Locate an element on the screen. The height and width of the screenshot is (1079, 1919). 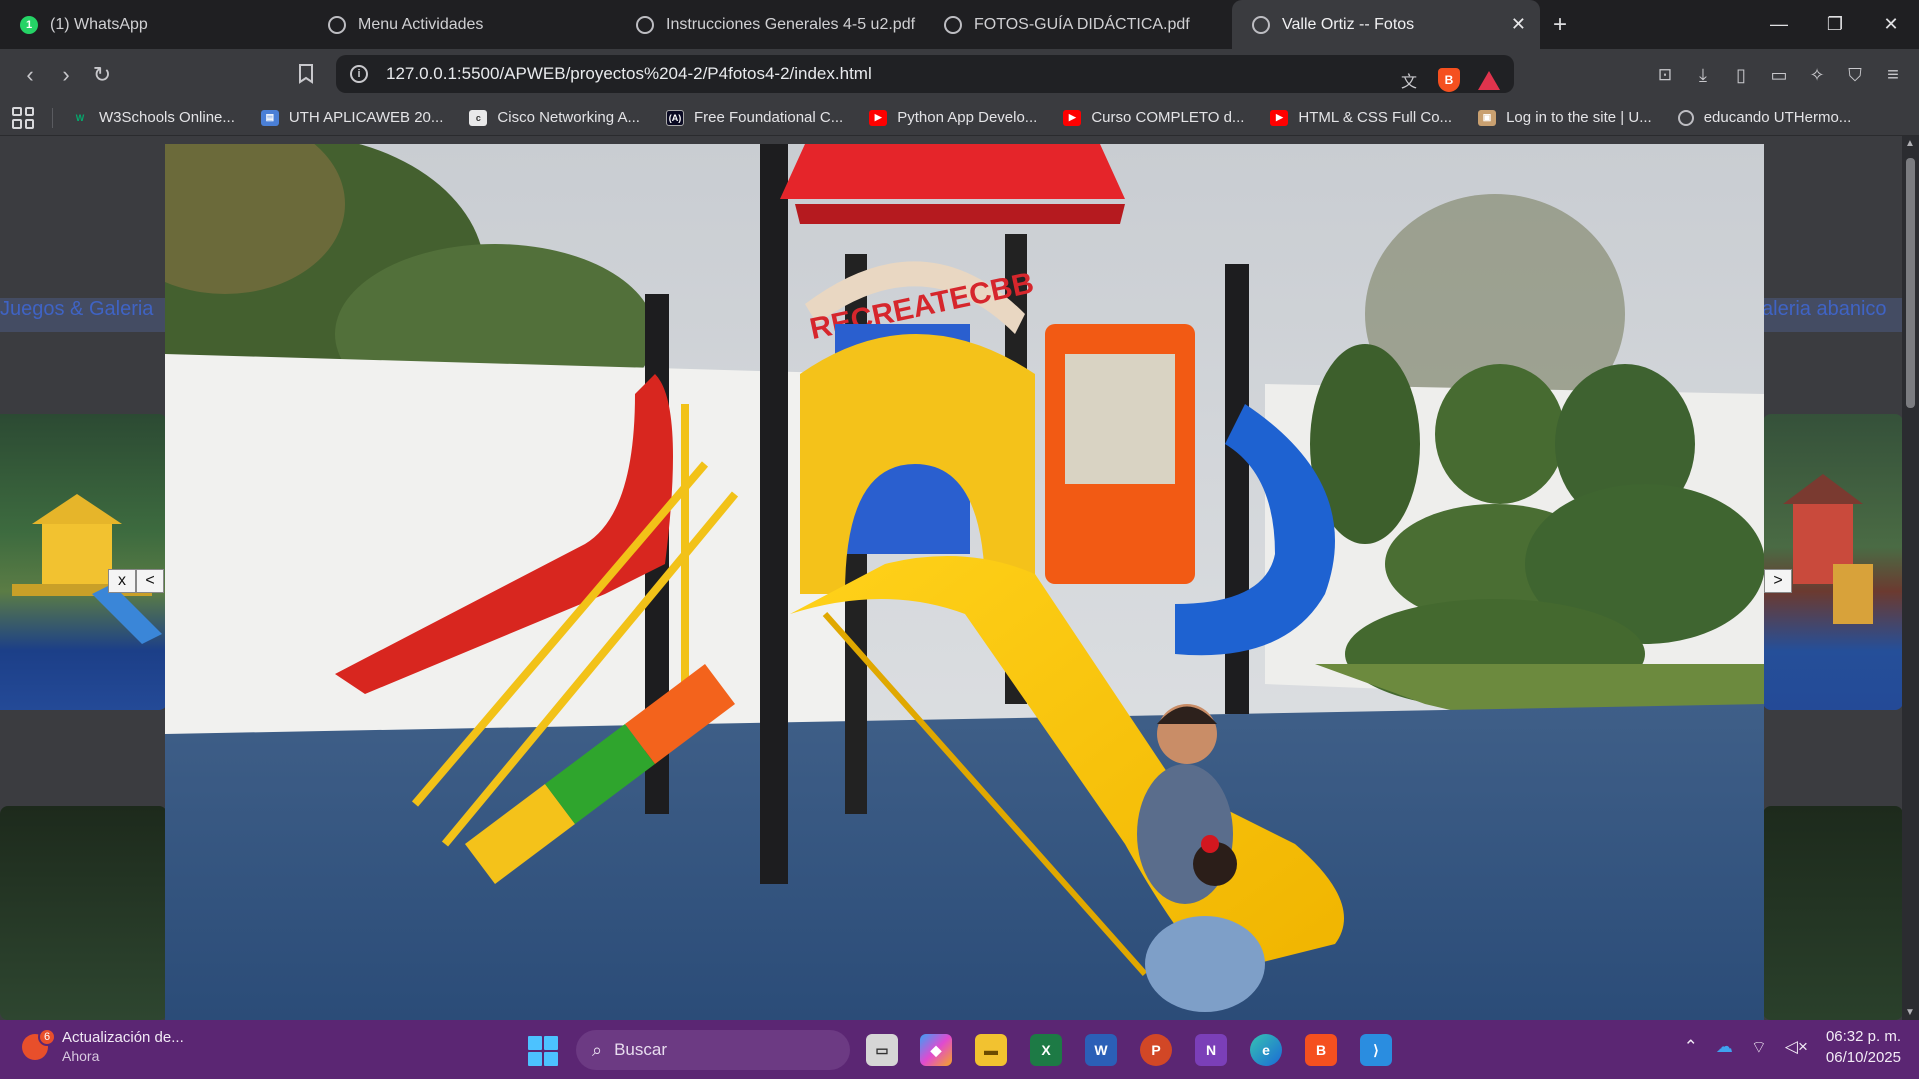
clock: 06:32 p. m. 06/10/2025 is located at coordinates (1863, 1047).